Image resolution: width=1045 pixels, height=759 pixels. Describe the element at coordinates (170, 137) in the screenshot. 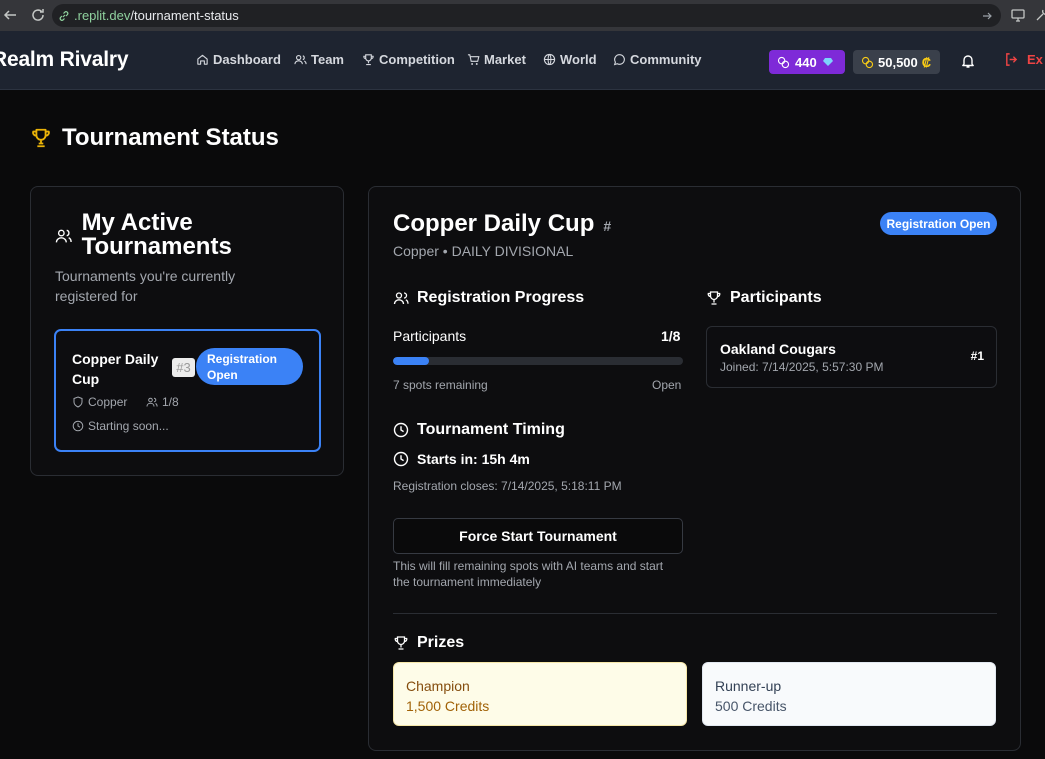

I see `page-title-text: Tournament Status` at that location.